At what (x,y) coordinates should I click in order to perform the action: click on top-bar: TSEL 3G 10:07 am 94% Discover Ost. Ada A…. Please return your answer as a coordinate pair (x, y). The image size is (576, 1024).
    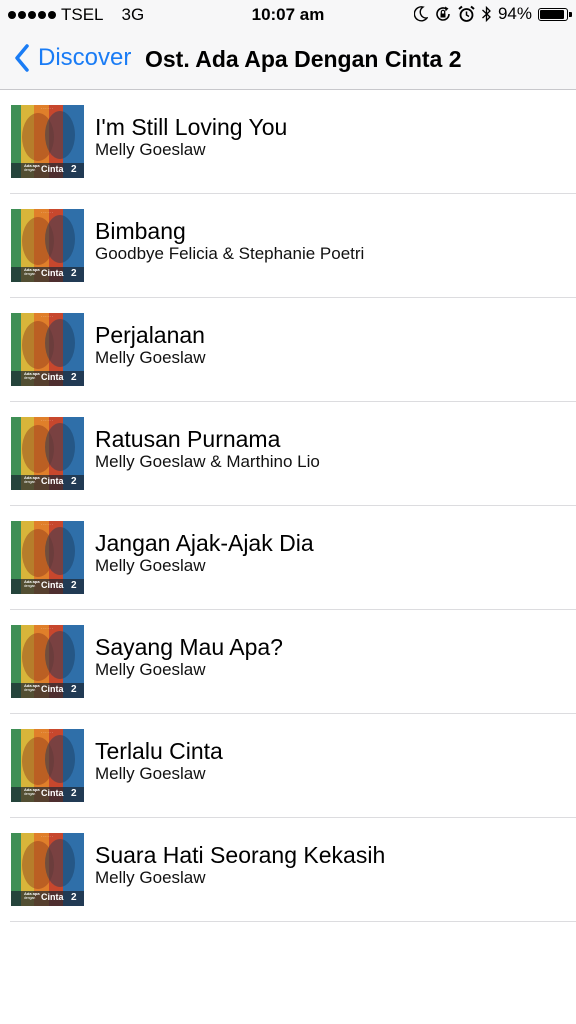
    Looking at the image, I should click on (288, 45).